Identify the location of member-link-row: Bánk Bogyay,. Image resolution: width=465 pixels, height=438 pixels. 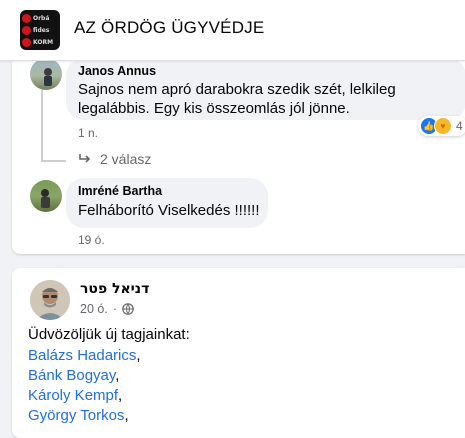
(73, 375).